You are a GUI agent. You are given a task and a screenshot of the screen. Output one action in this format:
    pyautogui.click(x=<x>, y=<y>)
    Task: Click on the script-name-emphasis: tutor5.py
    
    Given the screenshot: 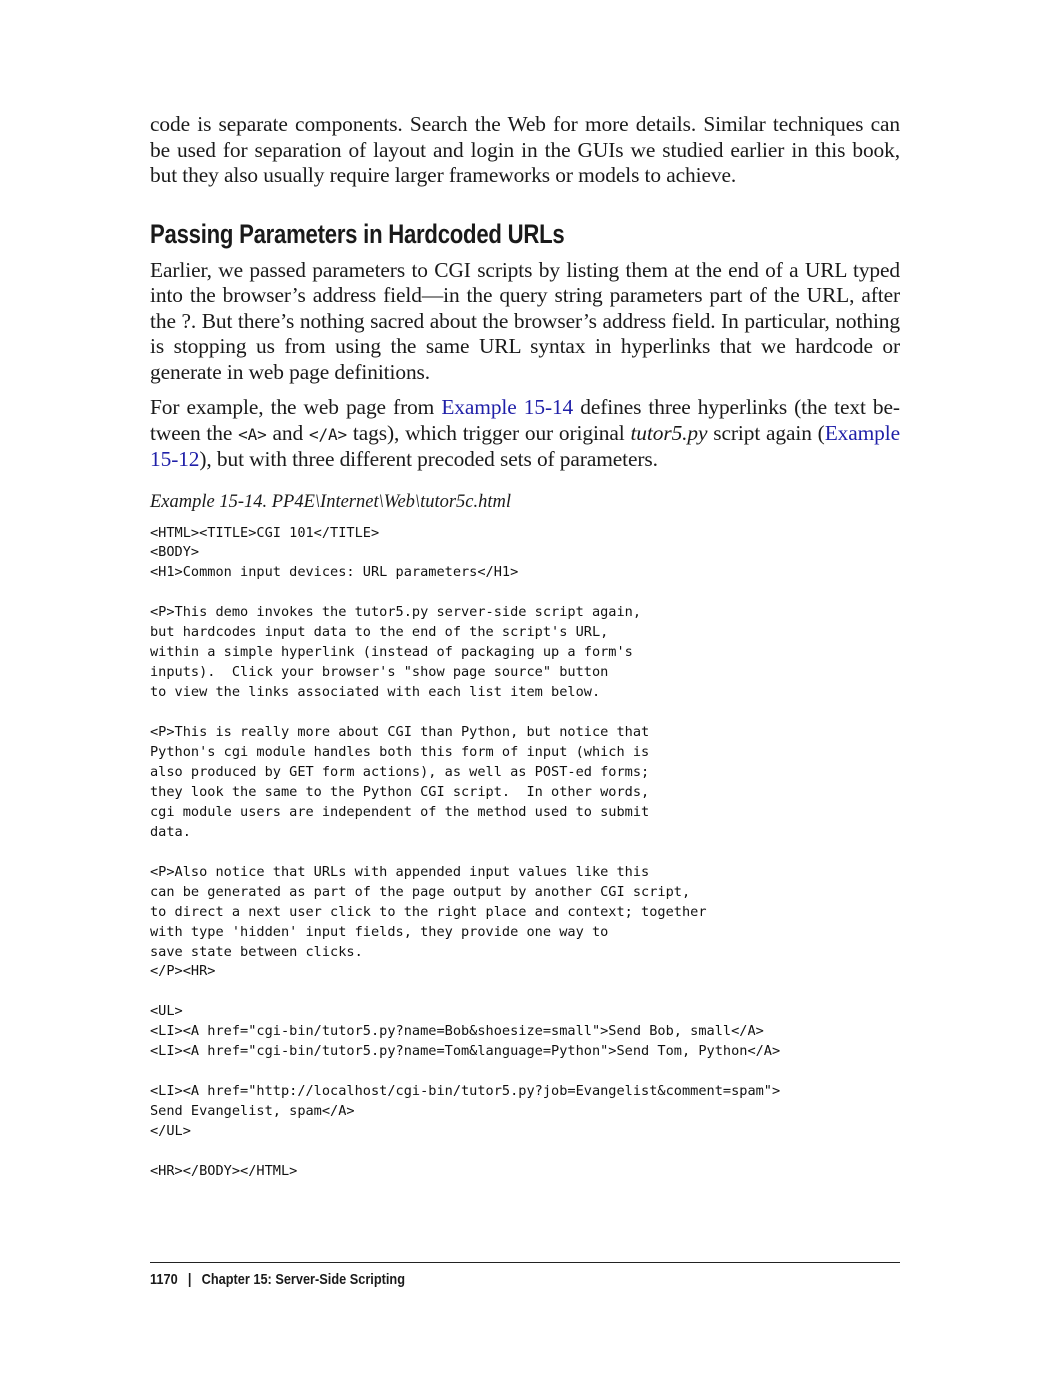 What is the action you would take?
    pyautogui.click(x=669, y=432)
    